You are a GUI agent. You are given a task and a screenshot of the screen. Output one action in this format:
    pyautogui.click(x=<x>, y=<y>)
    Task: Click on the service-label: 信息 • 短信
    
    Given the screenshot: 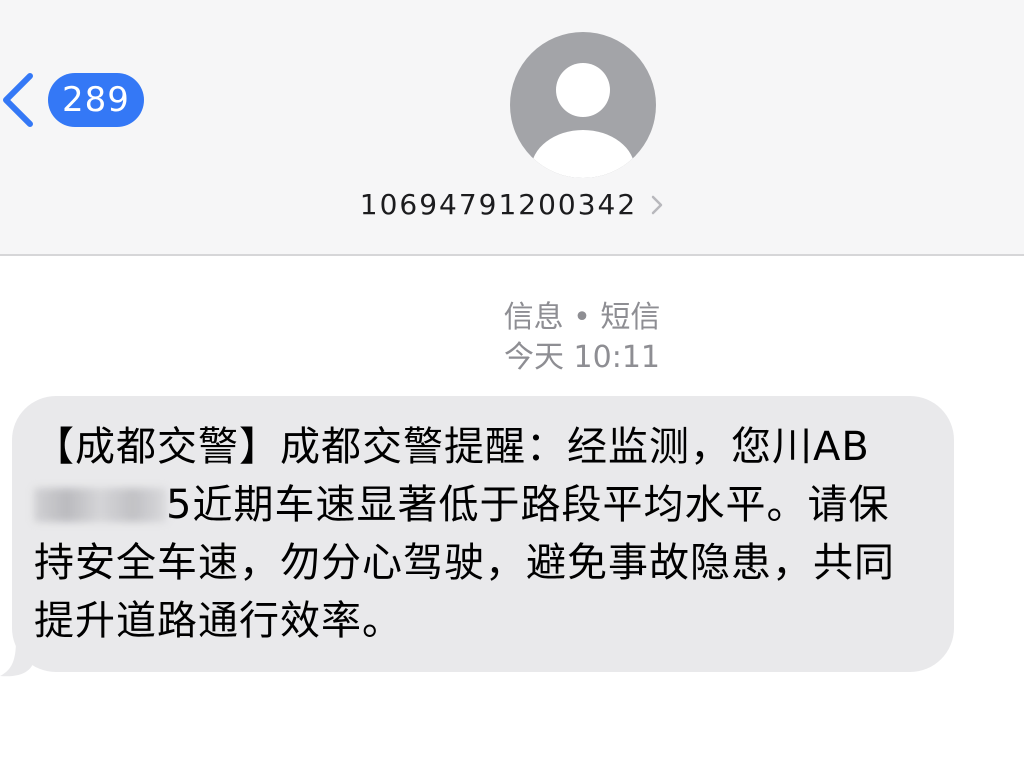 What is the action you would take?
    pyautogui.click(x=582, y=317)
    